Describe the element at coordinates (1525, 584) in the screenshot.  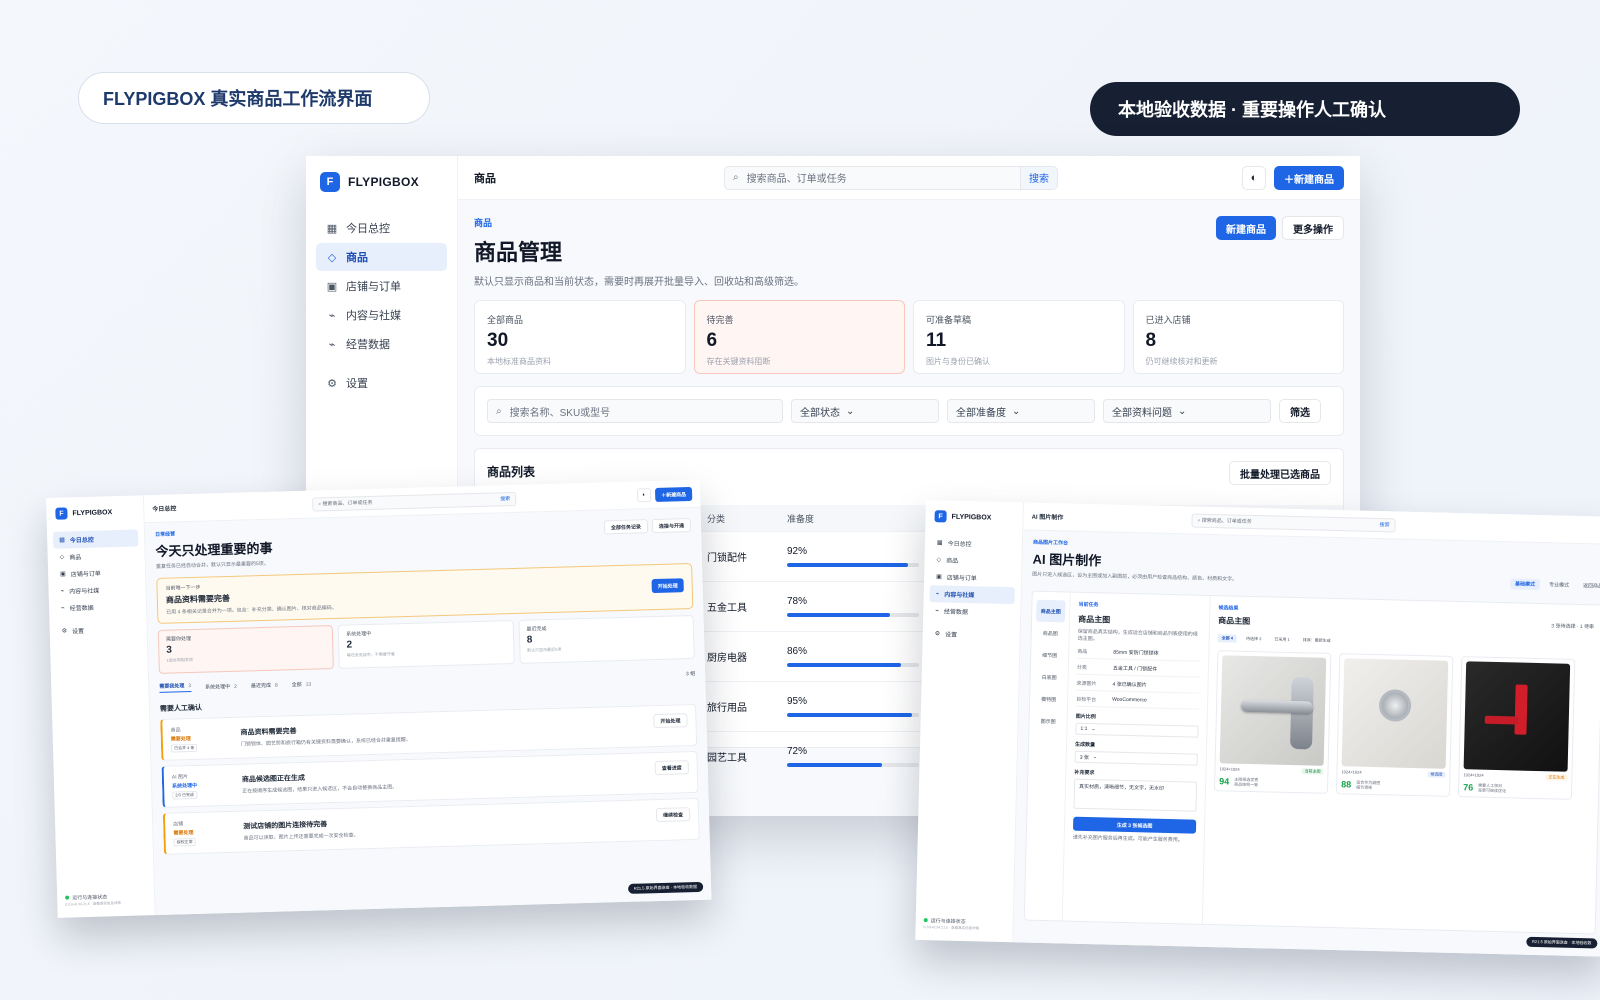
I see `mode-basic: 基础模式` at that location.